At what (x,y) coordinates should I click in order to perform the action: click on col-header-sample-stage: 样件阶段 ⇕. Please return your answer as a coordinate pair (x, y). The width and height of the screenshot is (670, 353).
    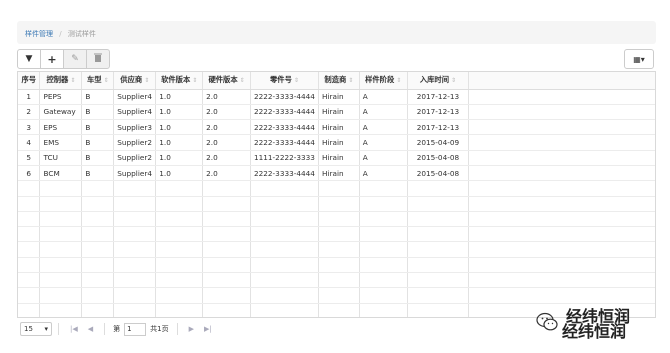
    Looking at the image, I should click on (383, 81).